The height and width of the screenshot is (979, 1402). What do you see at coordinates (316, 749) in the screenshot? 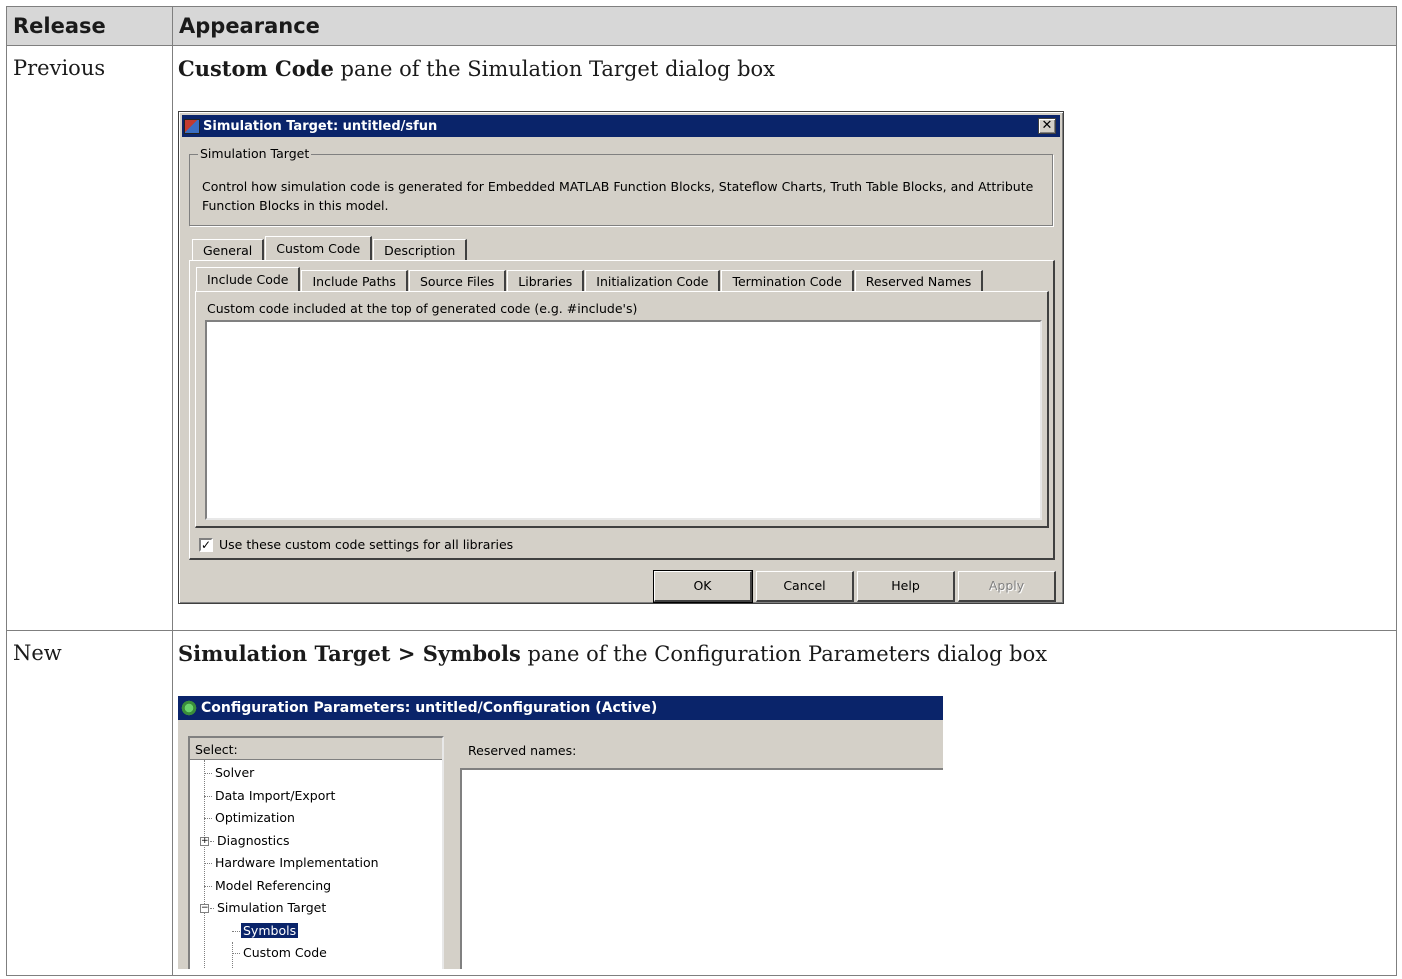
I see `select-label: Select:` at bounding box center [316, 749].